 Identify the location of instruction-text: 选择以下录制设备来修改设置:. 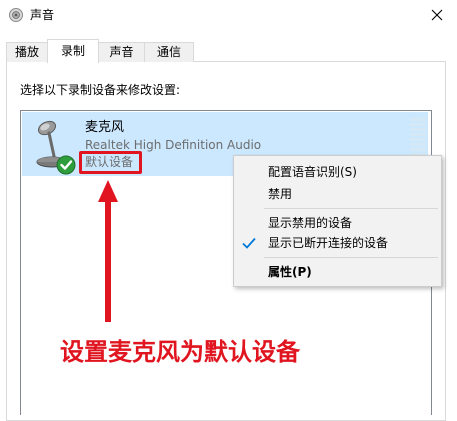
(100, 90).